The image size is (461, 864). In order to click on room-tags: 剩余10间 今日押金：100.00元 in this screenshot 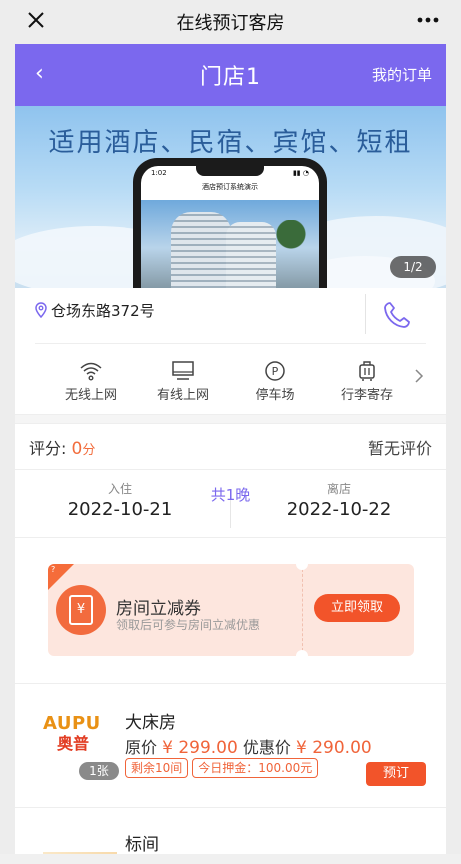, I will do `click(222, 768)`.